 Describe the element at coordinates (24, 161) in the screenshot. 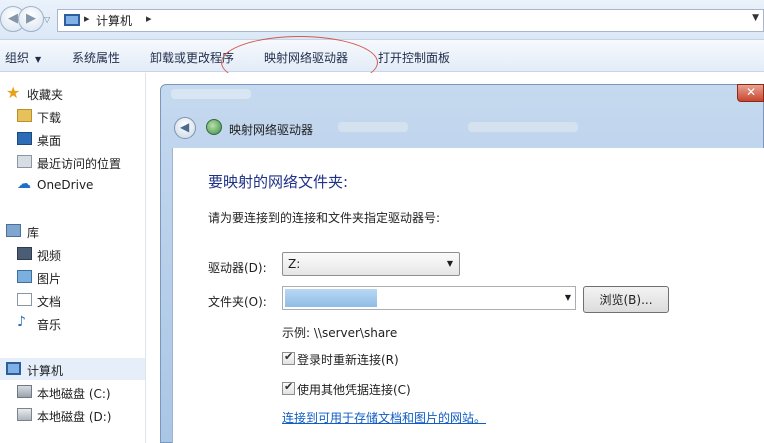

I see `recent-places-icon` at that location.